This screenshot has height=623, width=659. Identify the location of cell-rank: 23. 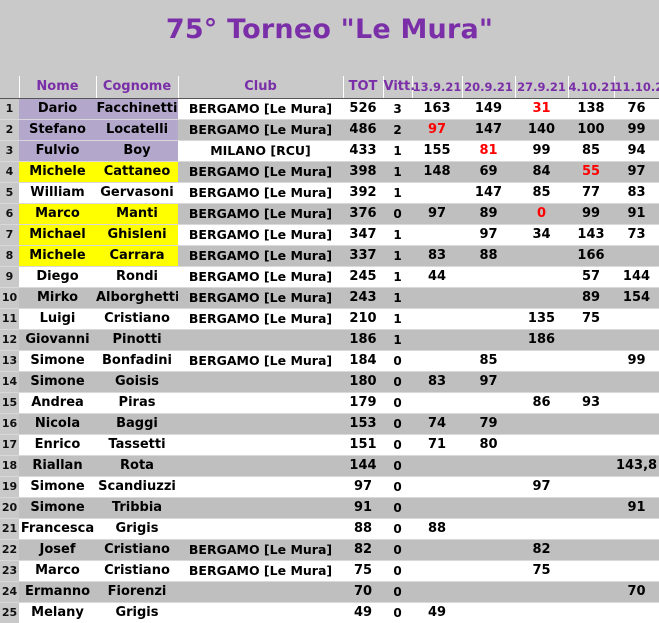
(9, 571).